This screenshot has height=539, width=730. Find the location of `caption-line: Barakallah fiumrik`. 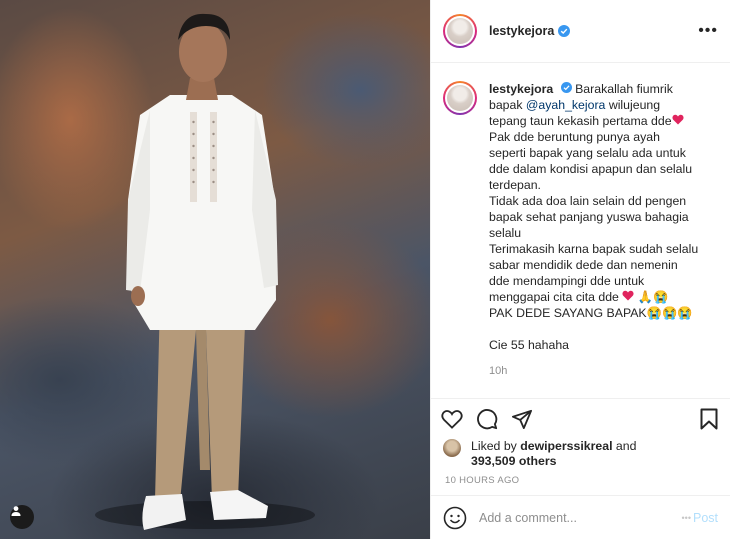

caption-line: Barakallah fiumrik is located at coordinates (624, 89).